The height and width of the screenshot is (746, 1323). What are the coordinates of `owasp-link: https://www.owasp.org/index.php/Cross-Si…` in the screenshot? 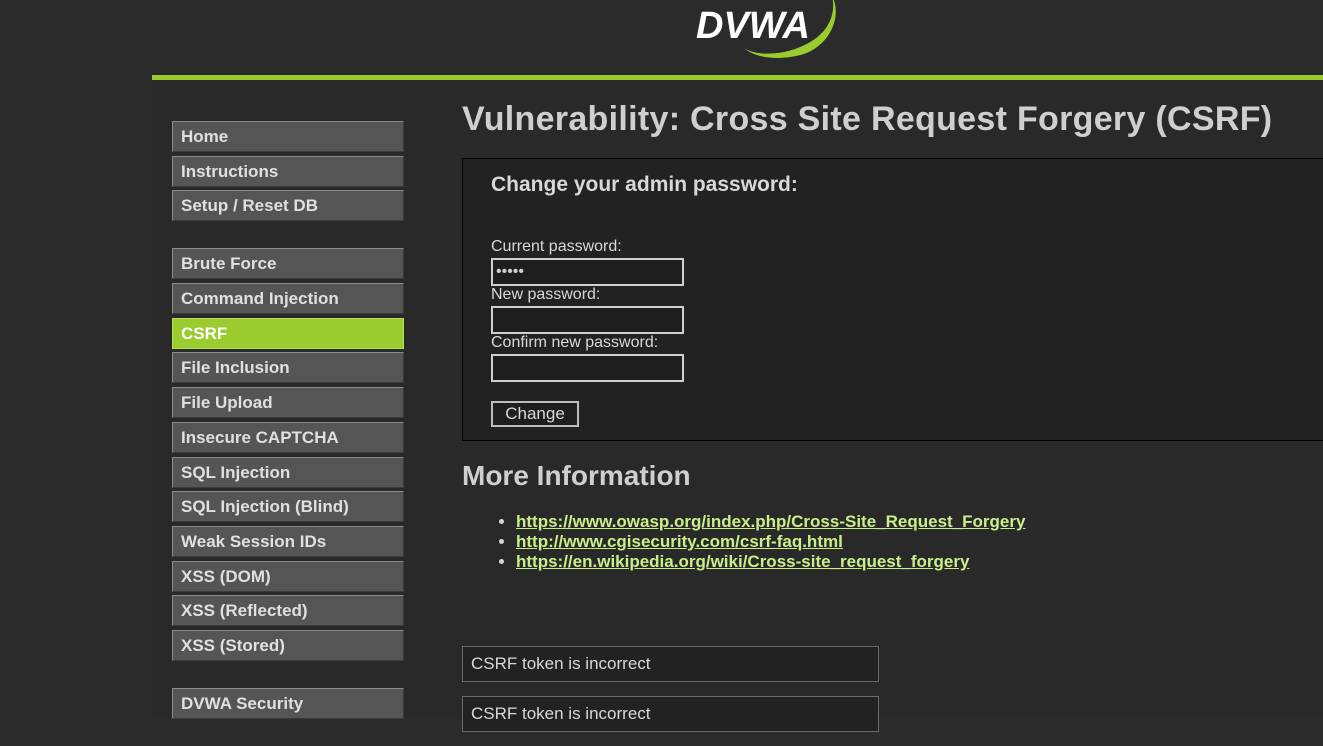 It's located at (770, 521).